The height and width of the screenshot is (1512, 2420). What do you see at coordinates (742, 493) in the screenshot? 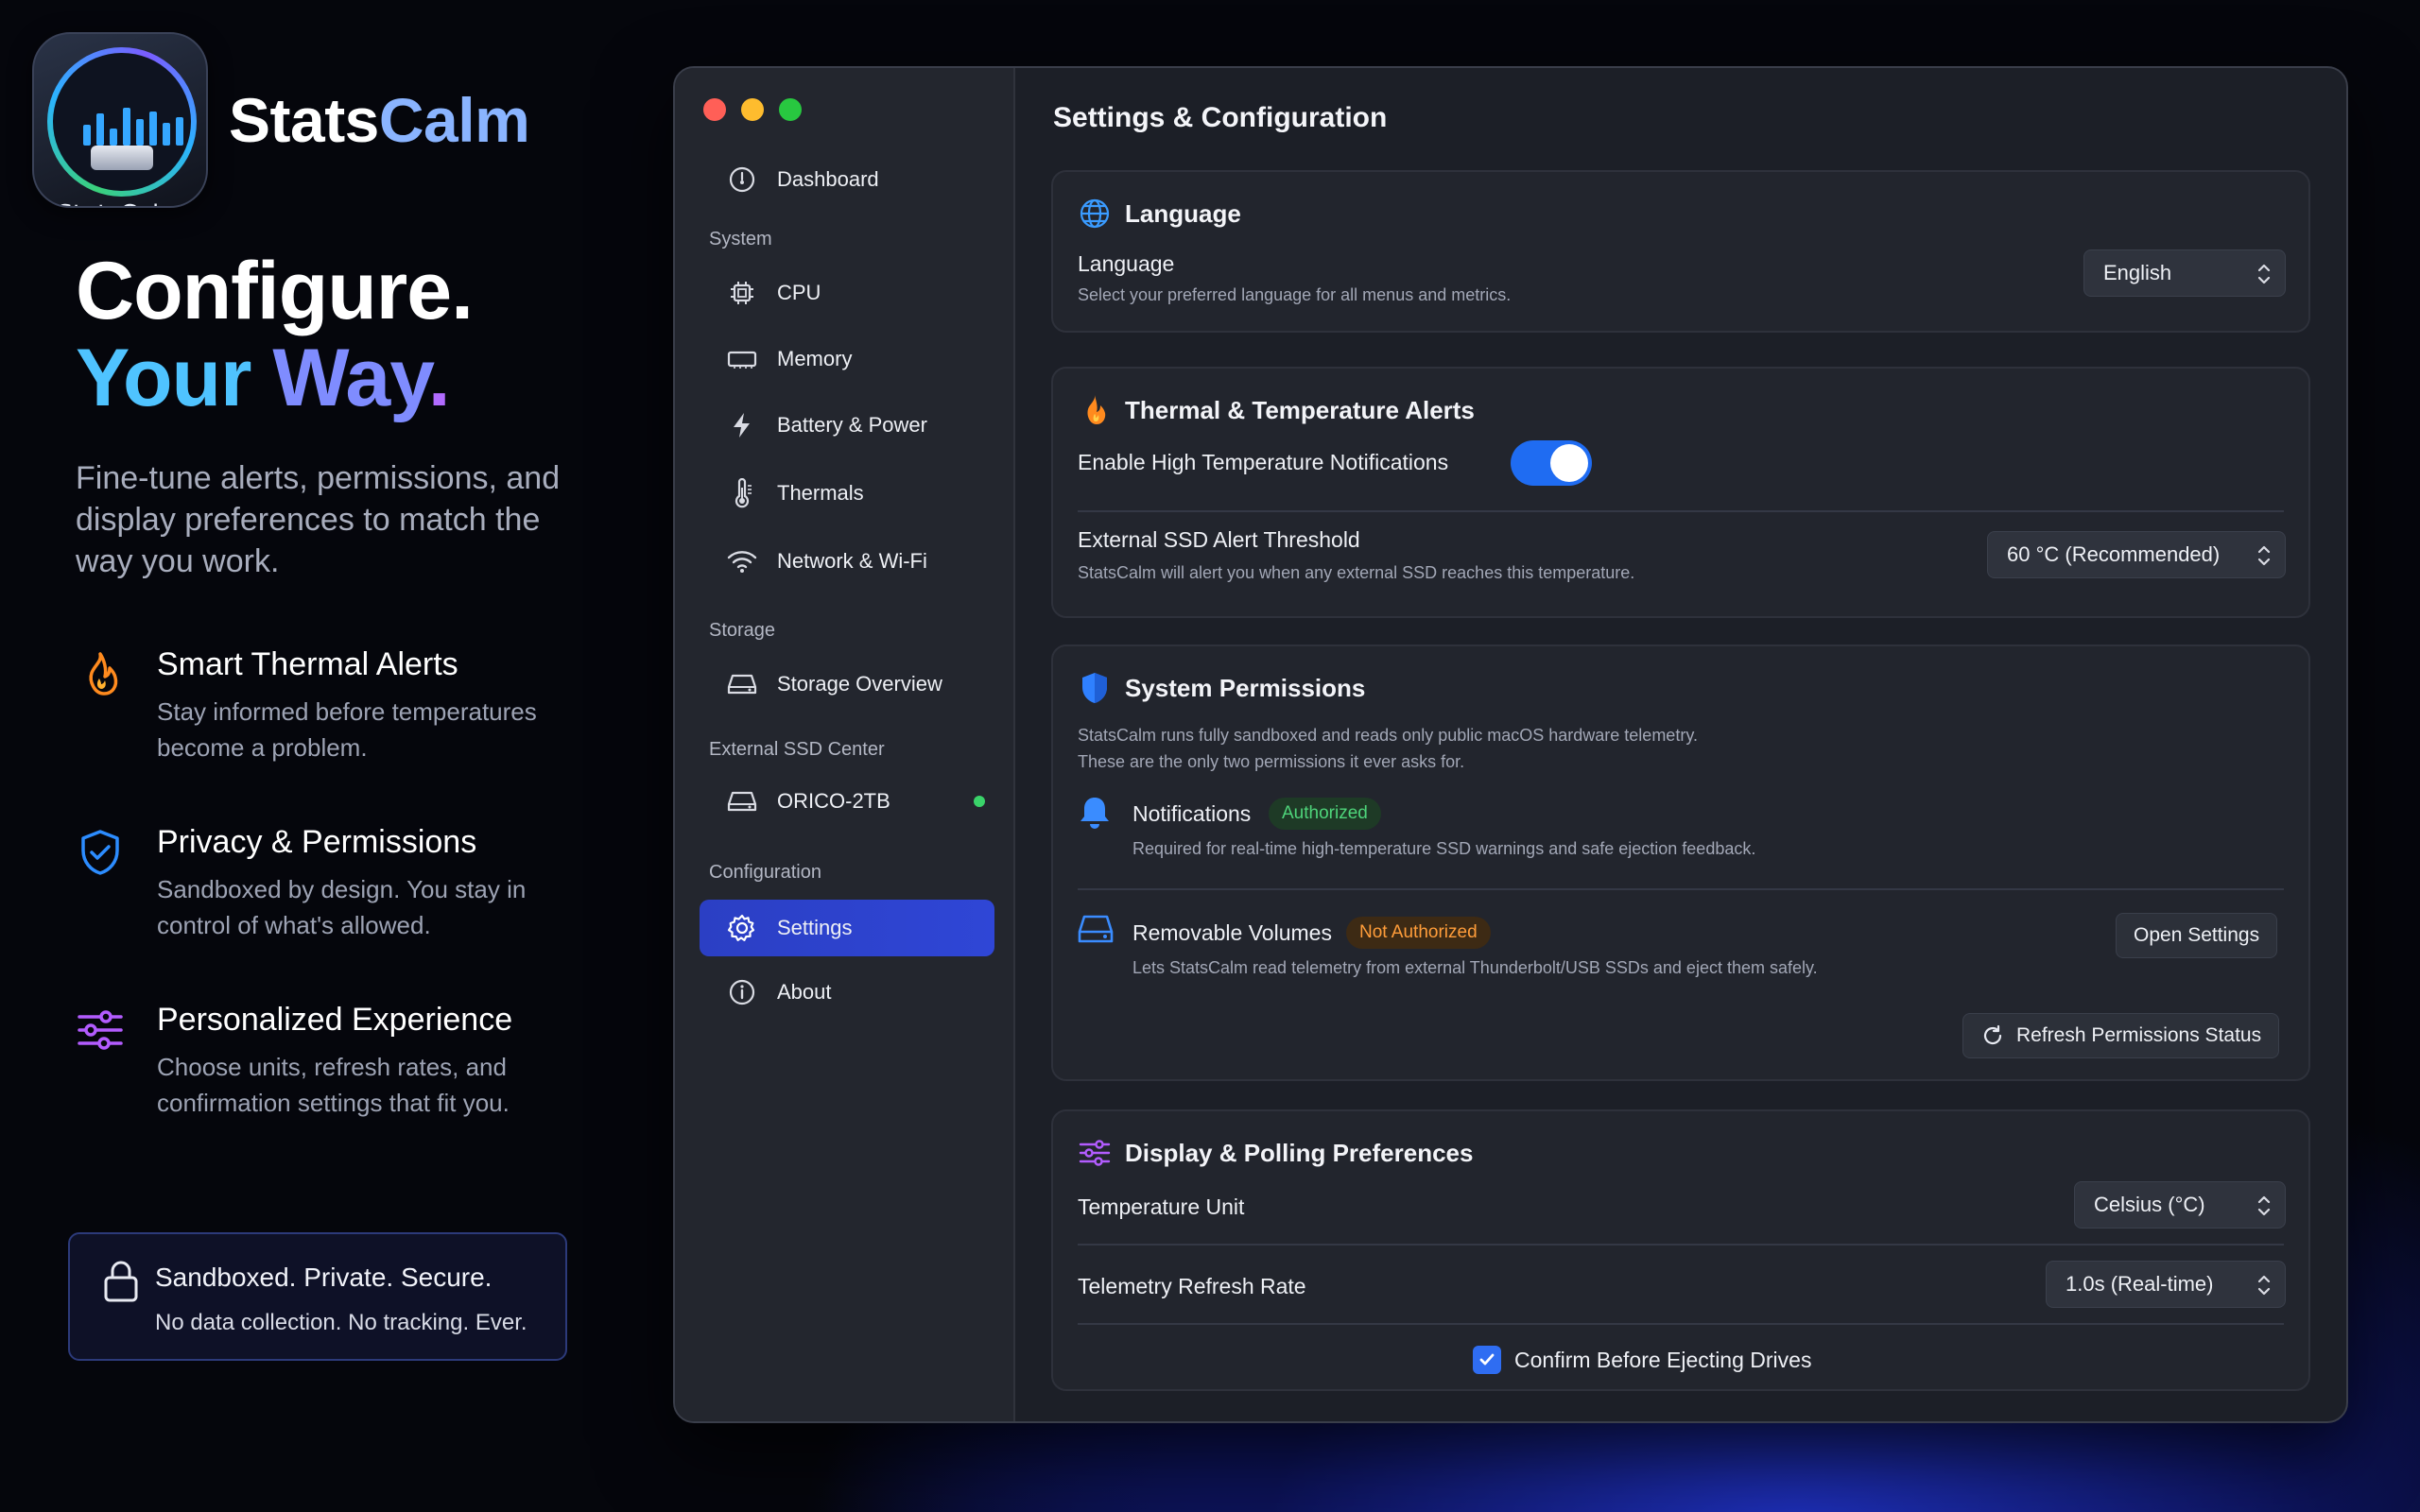
I see `thermometer-icon` at bounding box center [742, 493].